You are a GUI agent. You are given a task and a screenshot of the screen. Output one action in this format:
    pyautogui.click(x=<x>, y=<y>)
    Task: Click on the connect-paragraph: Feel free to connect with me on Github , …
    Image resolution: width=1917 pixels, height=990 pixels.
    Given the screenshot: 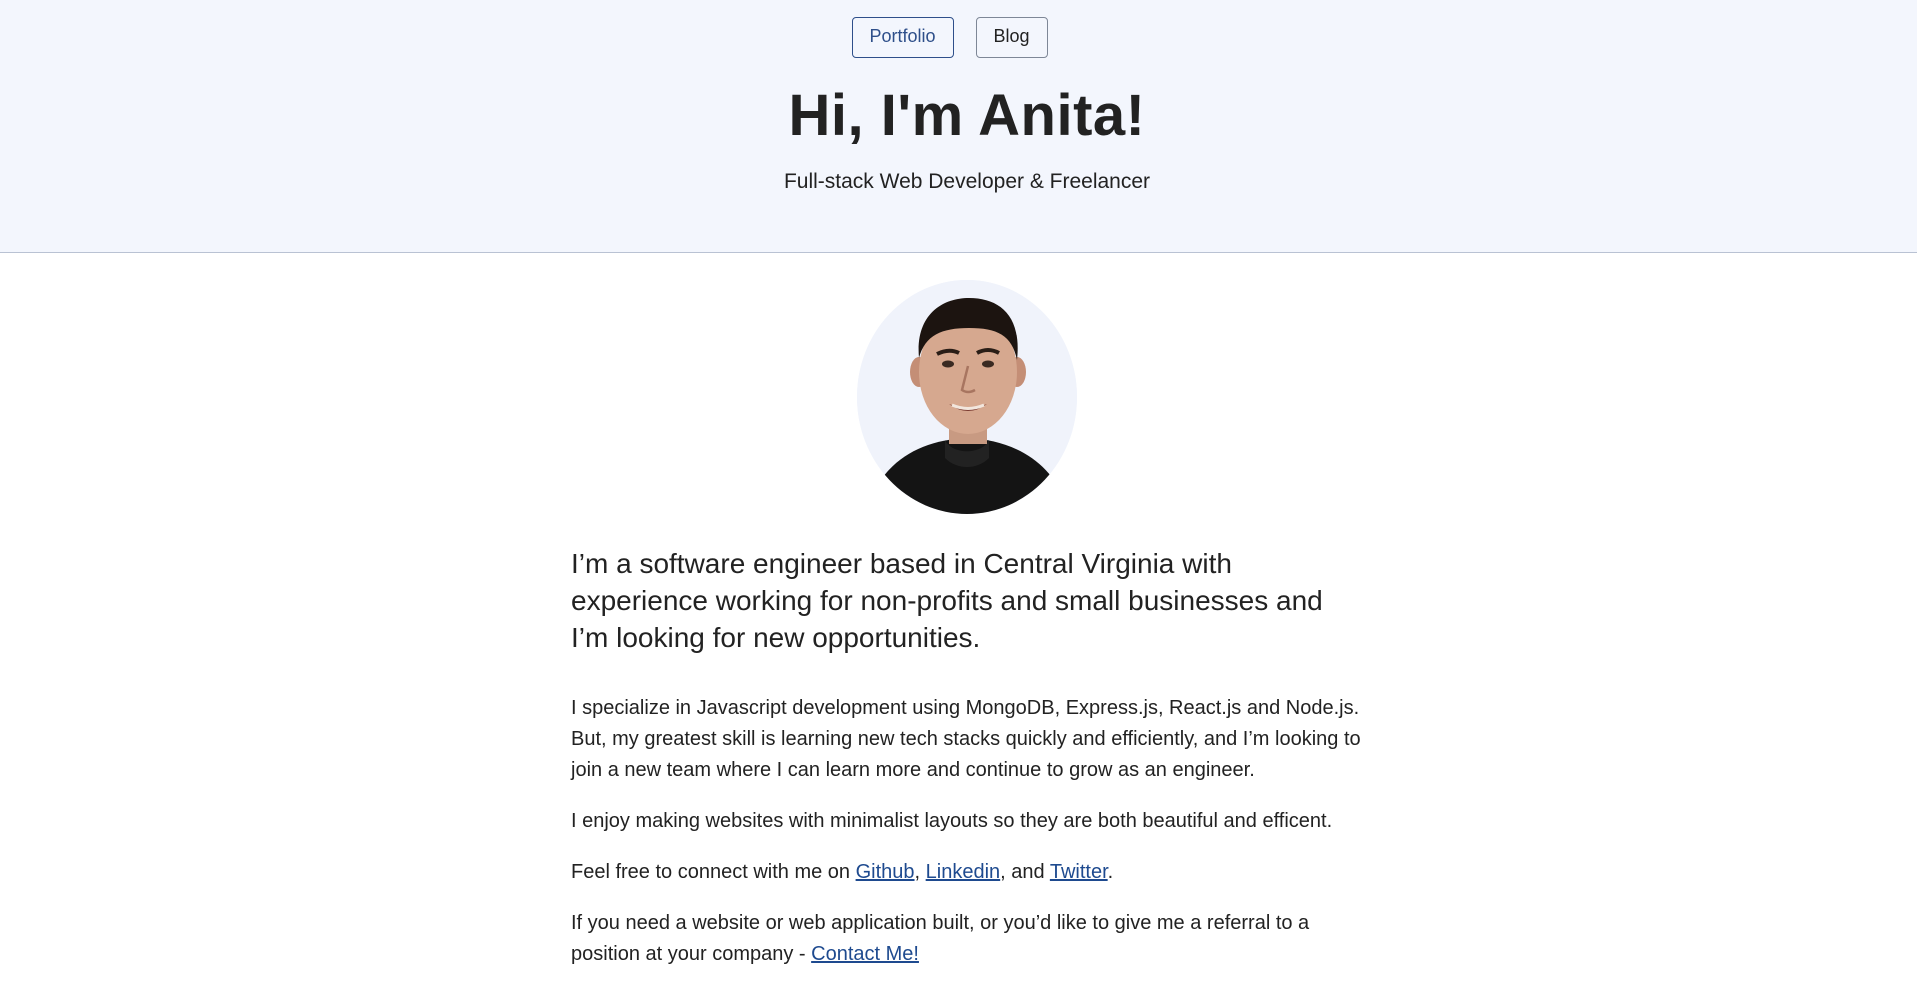 What is the action you would take?
    pyautogui.click(x=968, y=872)
    